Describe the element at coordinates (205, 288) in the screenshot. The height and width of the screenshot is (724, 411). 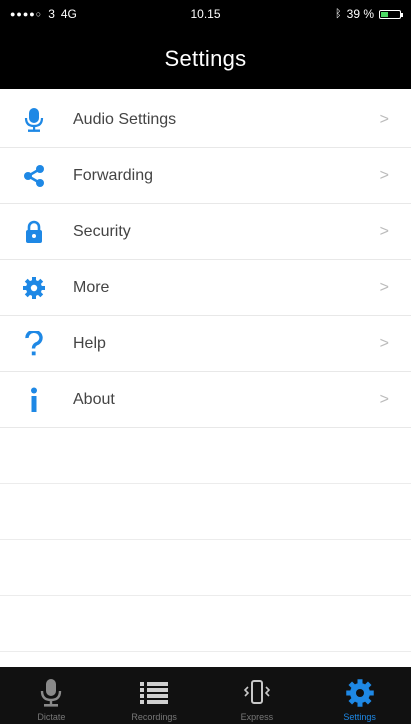
I see `settings-item-more: More >` at that location.